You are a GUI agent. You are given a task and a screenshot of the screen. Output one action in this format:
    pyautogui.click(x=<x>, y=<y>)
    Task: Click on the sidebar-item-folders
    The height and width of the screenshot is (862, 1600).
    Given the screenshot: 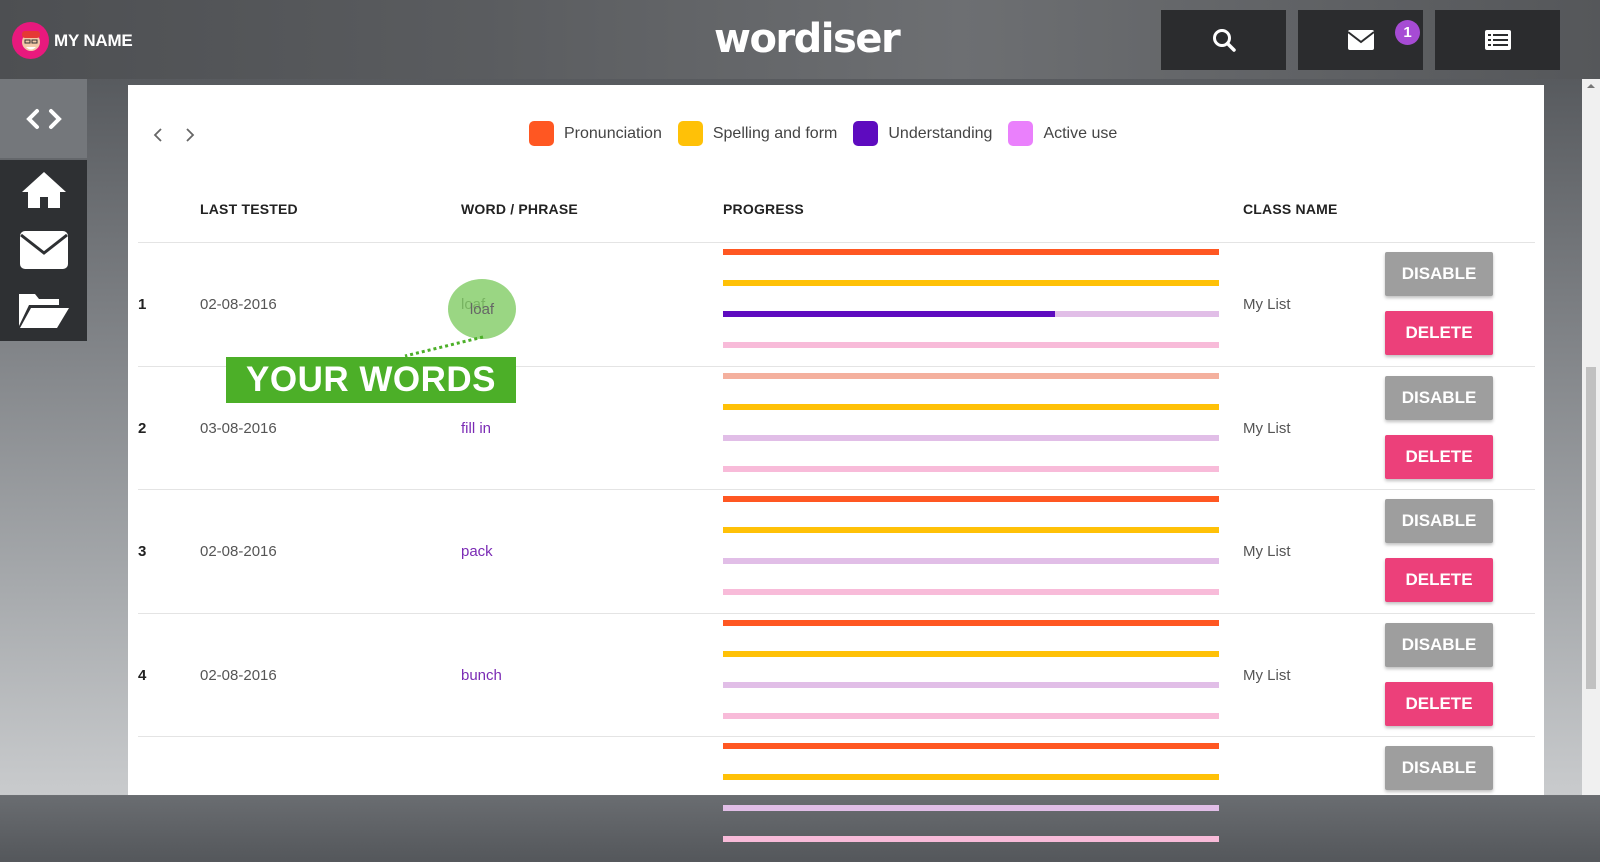 What is the action you would take?
    pyautogui.click(x=43, y=310)
    